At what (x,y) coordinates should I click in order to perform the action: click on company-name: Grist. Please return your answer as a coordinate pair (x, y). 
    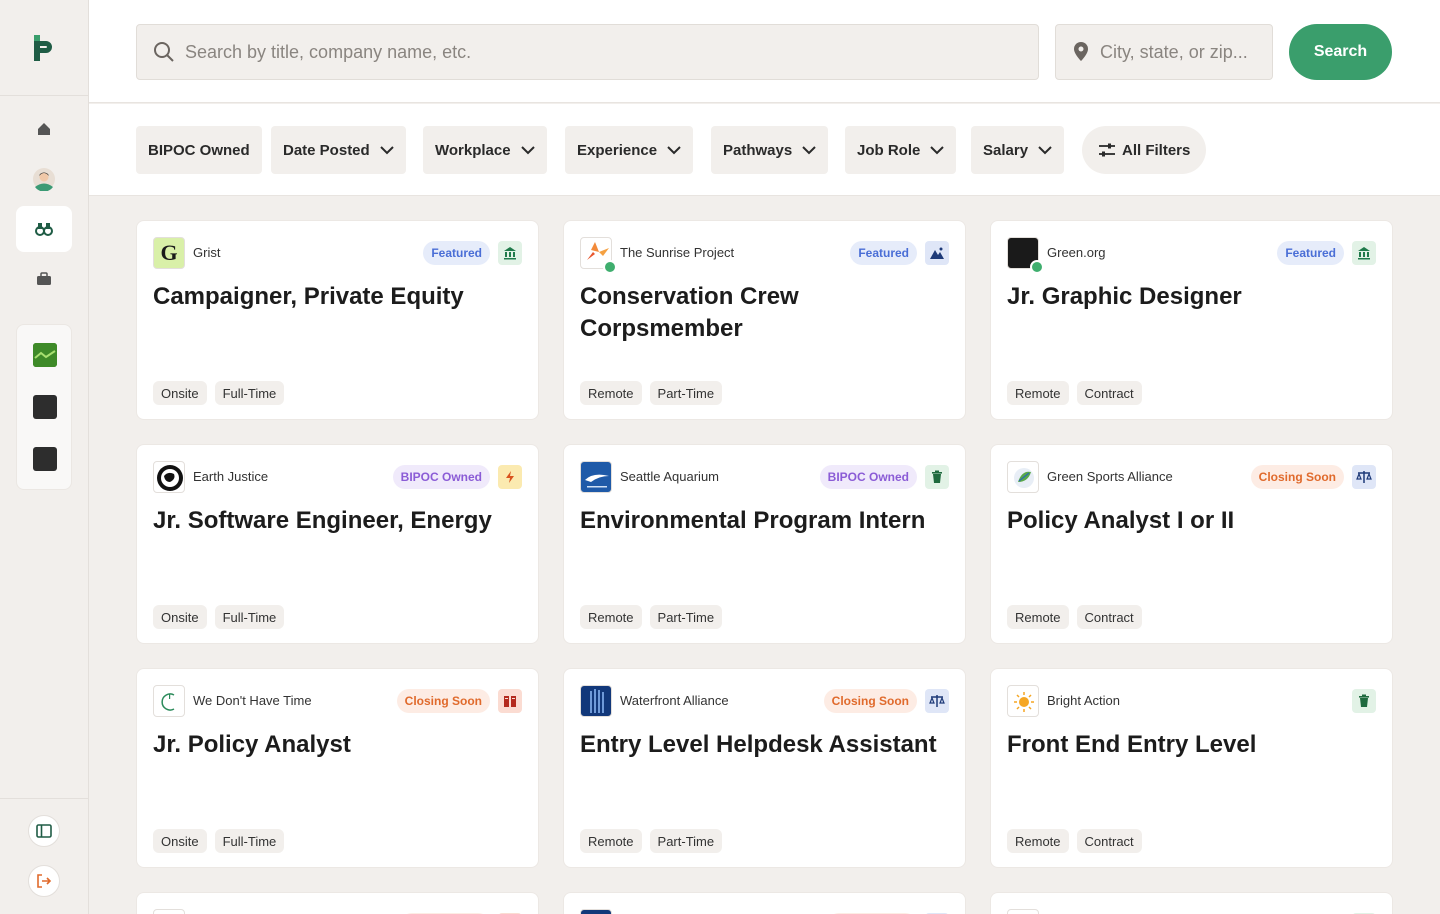
    Looking at the image, I should click on (207, 252).